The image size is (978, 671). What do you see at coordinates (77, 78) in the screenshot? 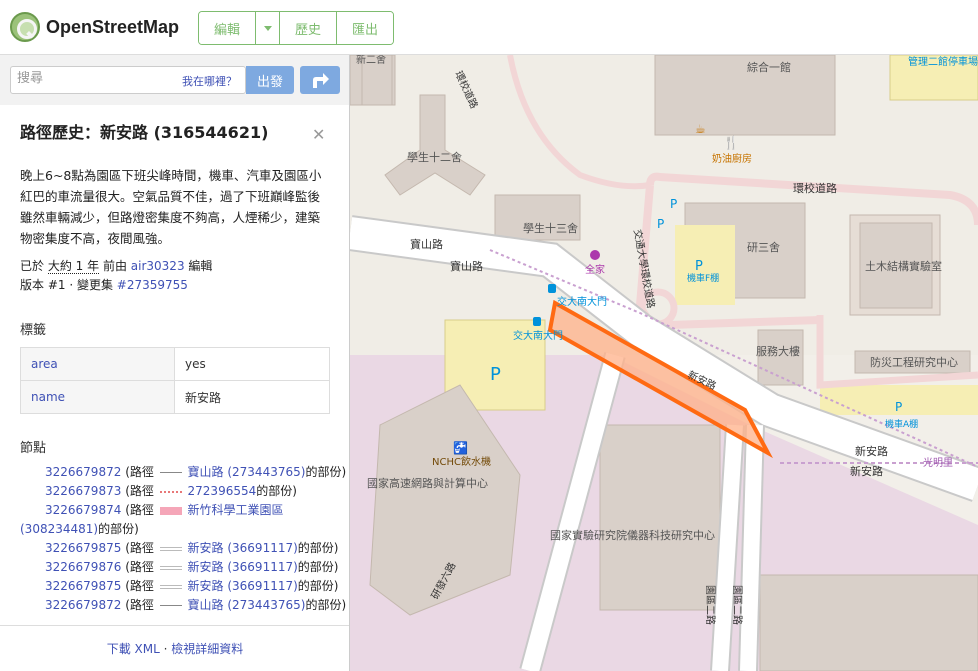
I see `search-input` at bounding box center [77, 78].